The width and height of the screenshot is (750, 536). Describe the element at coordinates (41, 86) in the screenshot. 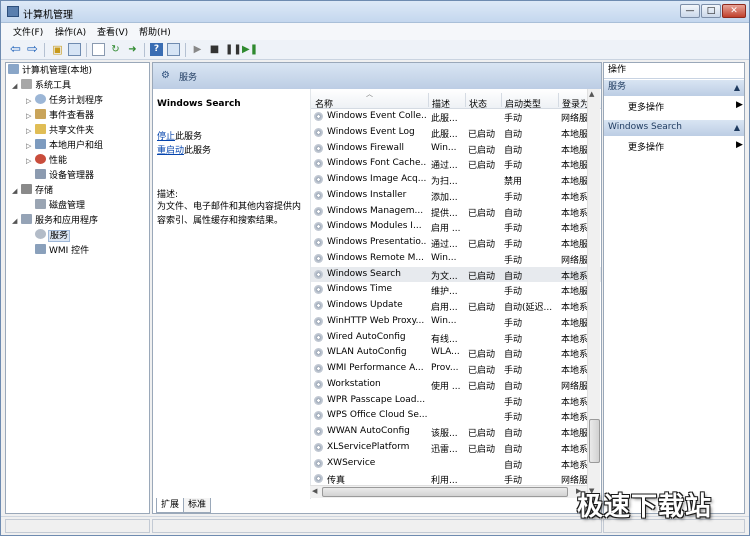

I see `tree-system-tools: ◢ 系统工具` at that location.